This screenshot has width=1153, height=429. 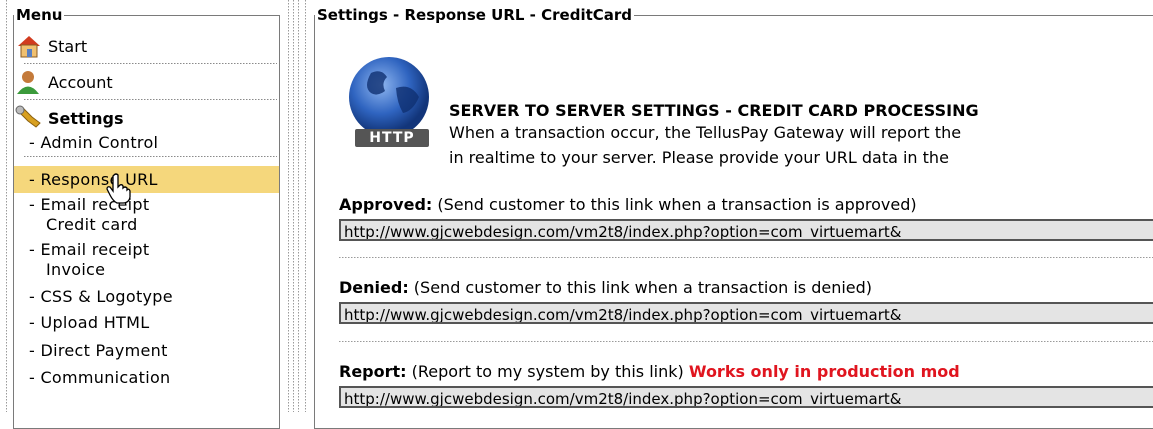 What do you see at coordinates (68, 46) in the screenshot?
I see `menu-item-start-label: Start` at bounding box center [68, 46].